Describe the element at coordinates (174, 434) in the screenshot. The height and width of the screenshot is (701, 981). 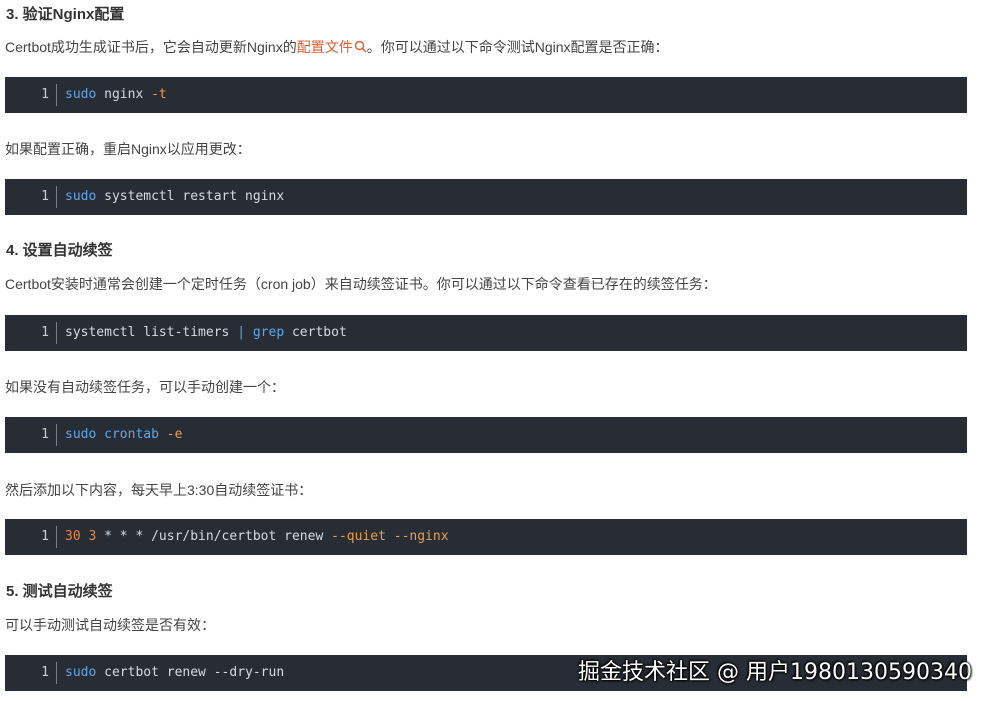
I see `code-token: -e` at that location.